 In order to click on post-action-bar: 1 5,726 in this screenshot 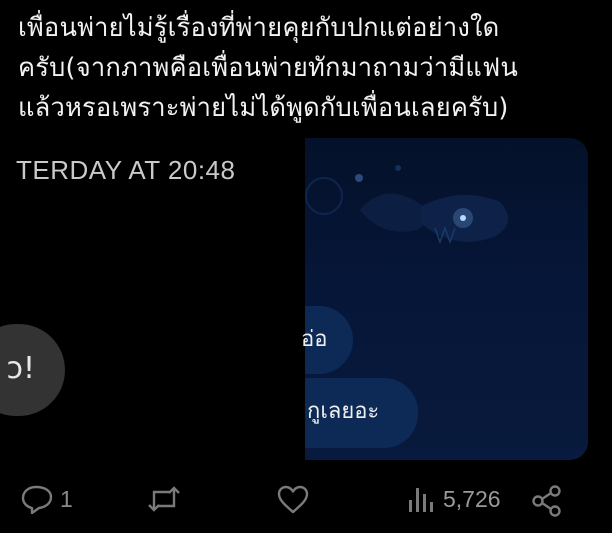, I will do `click(306, 501)`.